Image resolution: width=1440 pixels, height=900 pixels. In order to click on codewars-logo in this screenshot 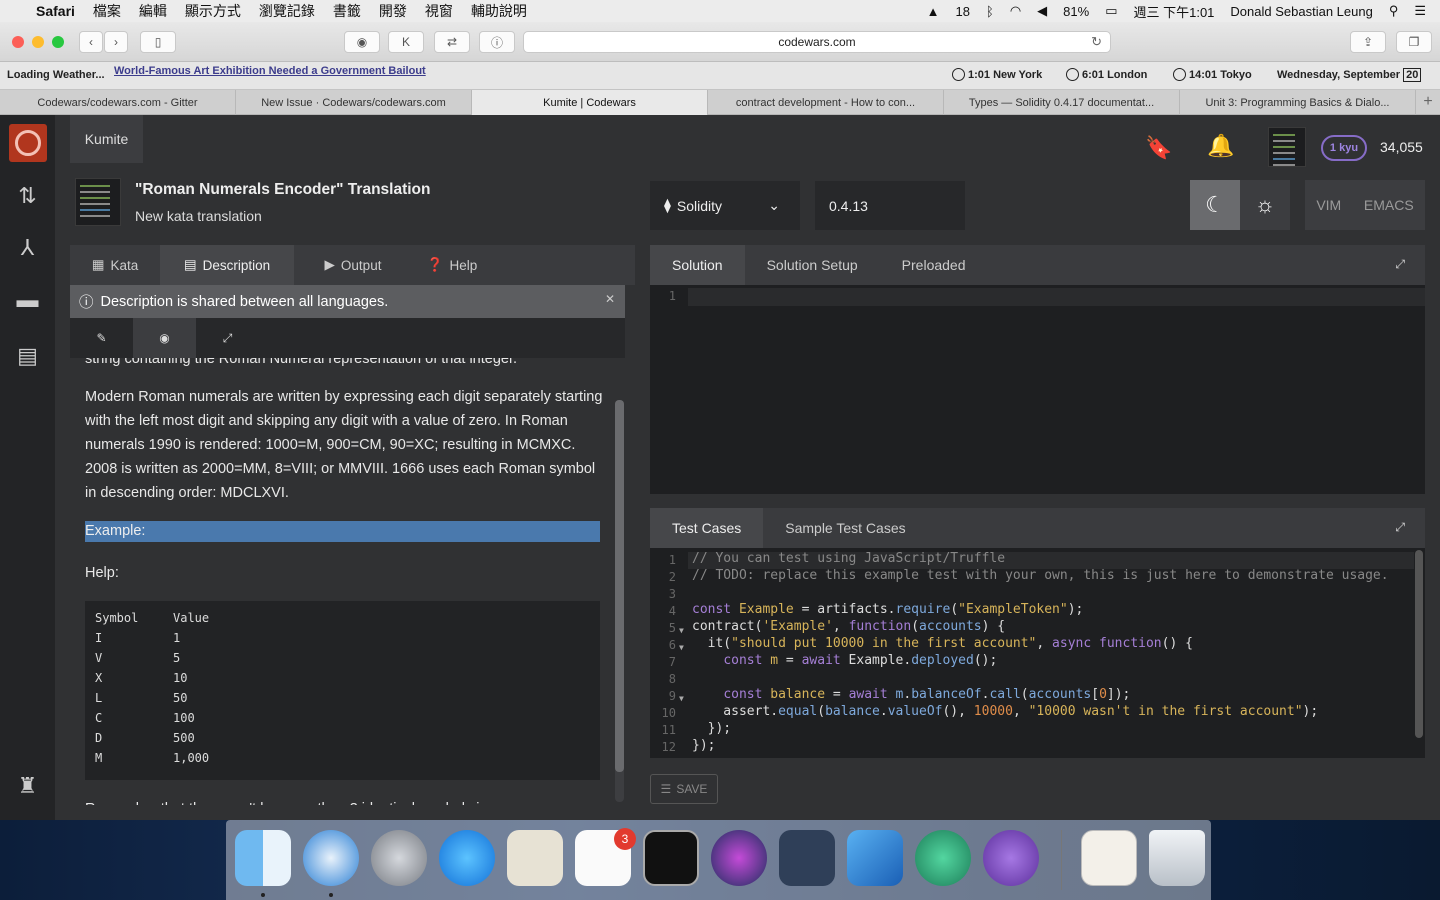, I will do `click(28, 143)`.